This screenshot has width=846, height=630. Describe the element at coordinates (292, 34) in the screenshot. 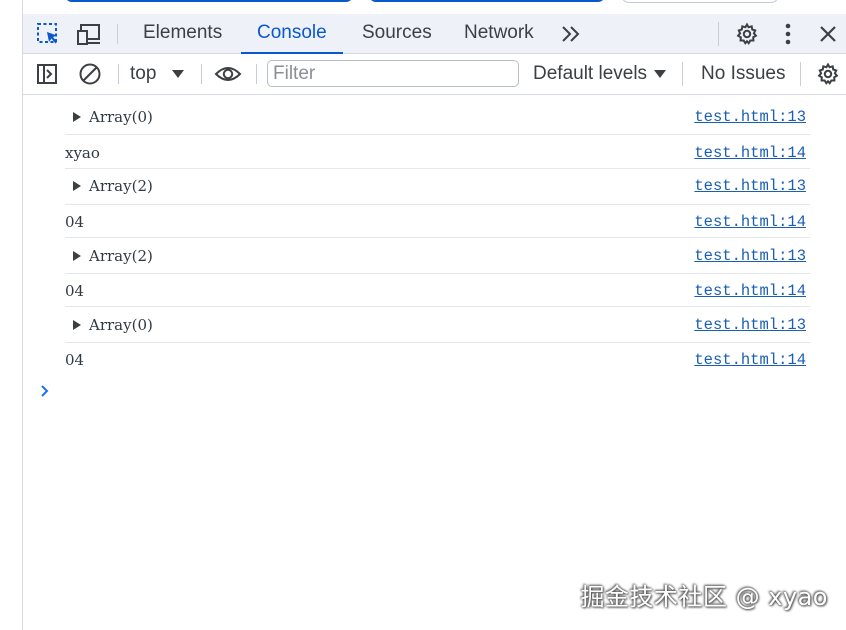

I see `tab-console: Console` at that location.